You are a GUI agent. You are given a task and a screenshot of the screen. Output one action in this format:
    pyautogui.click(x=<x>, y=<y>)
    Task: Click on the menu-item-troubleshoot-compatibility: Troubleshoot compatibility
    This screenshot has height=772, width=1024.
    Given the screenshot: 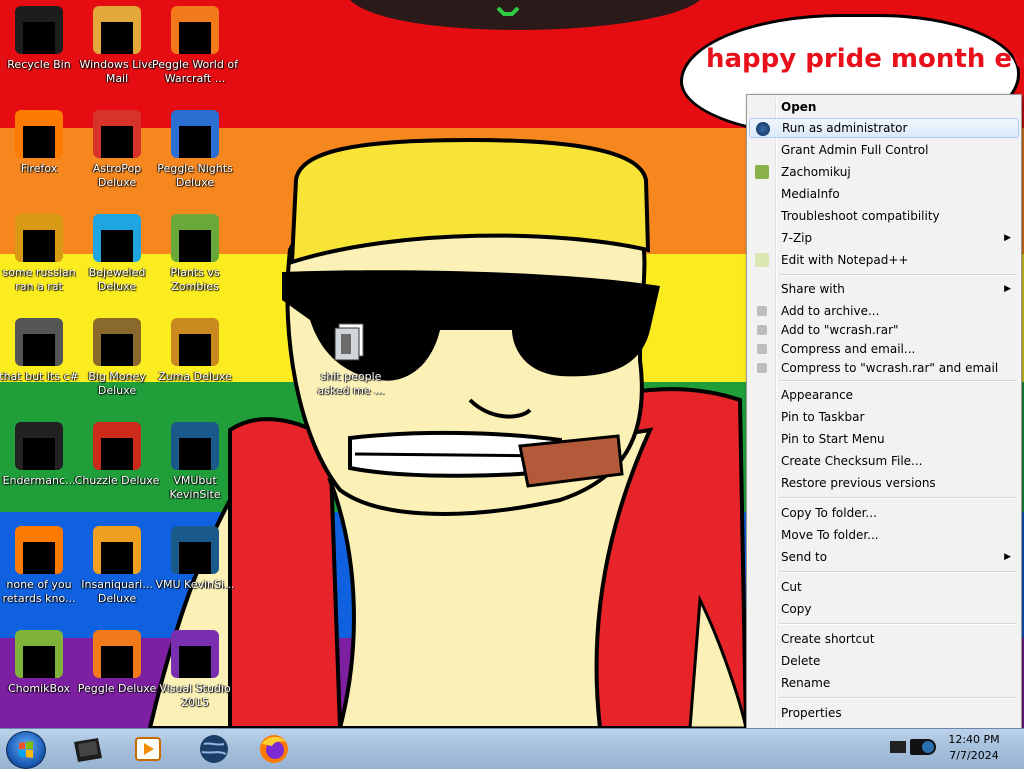 What is the action you would take?
    pyautogui.click(x=884, y=216)
    